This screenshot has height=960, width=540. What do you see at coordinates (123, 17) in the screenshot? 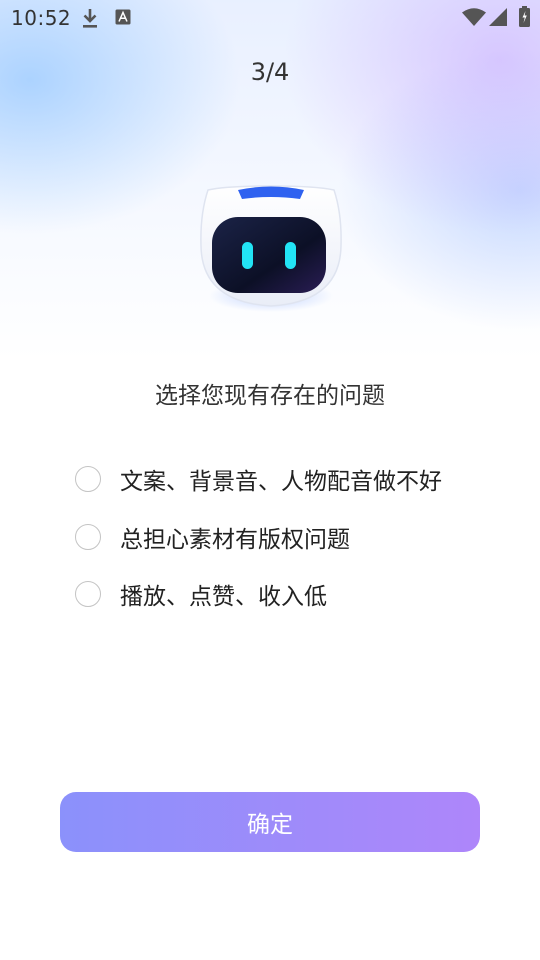
I see `font-icon` at bounding box center [123, 17].